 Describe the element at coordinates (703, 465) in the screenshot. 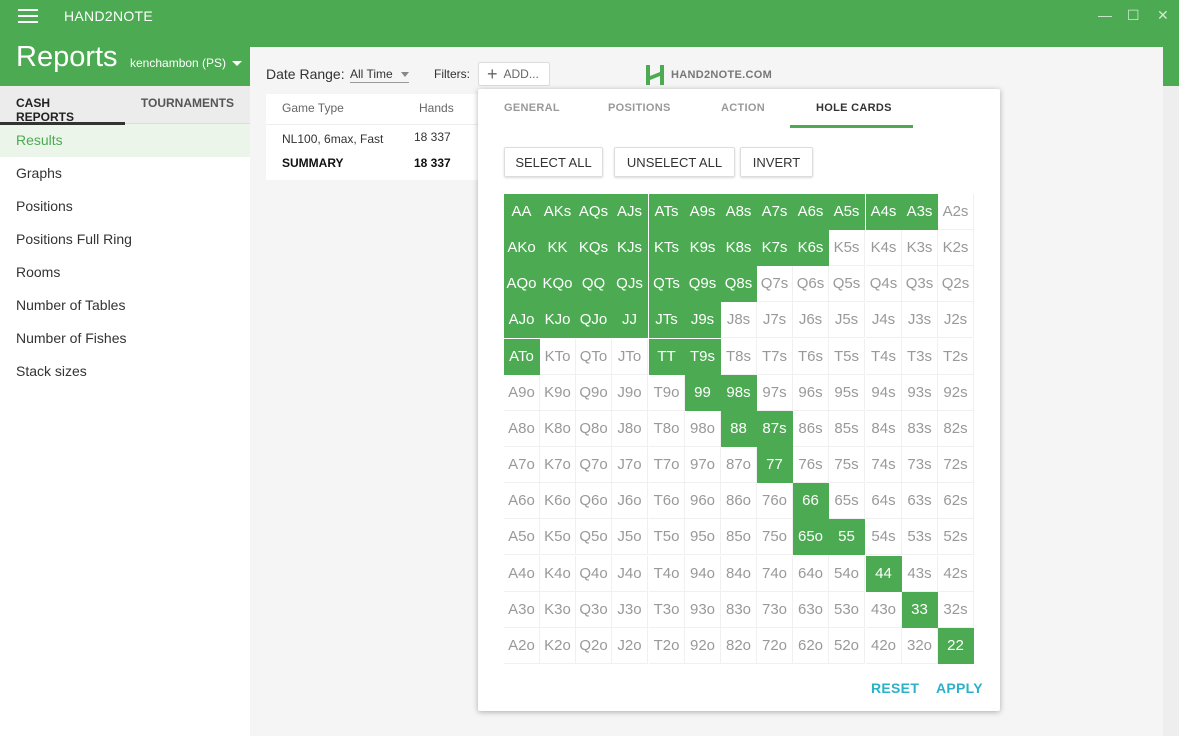

I see `hand-cell-97o: 97o` at that location.